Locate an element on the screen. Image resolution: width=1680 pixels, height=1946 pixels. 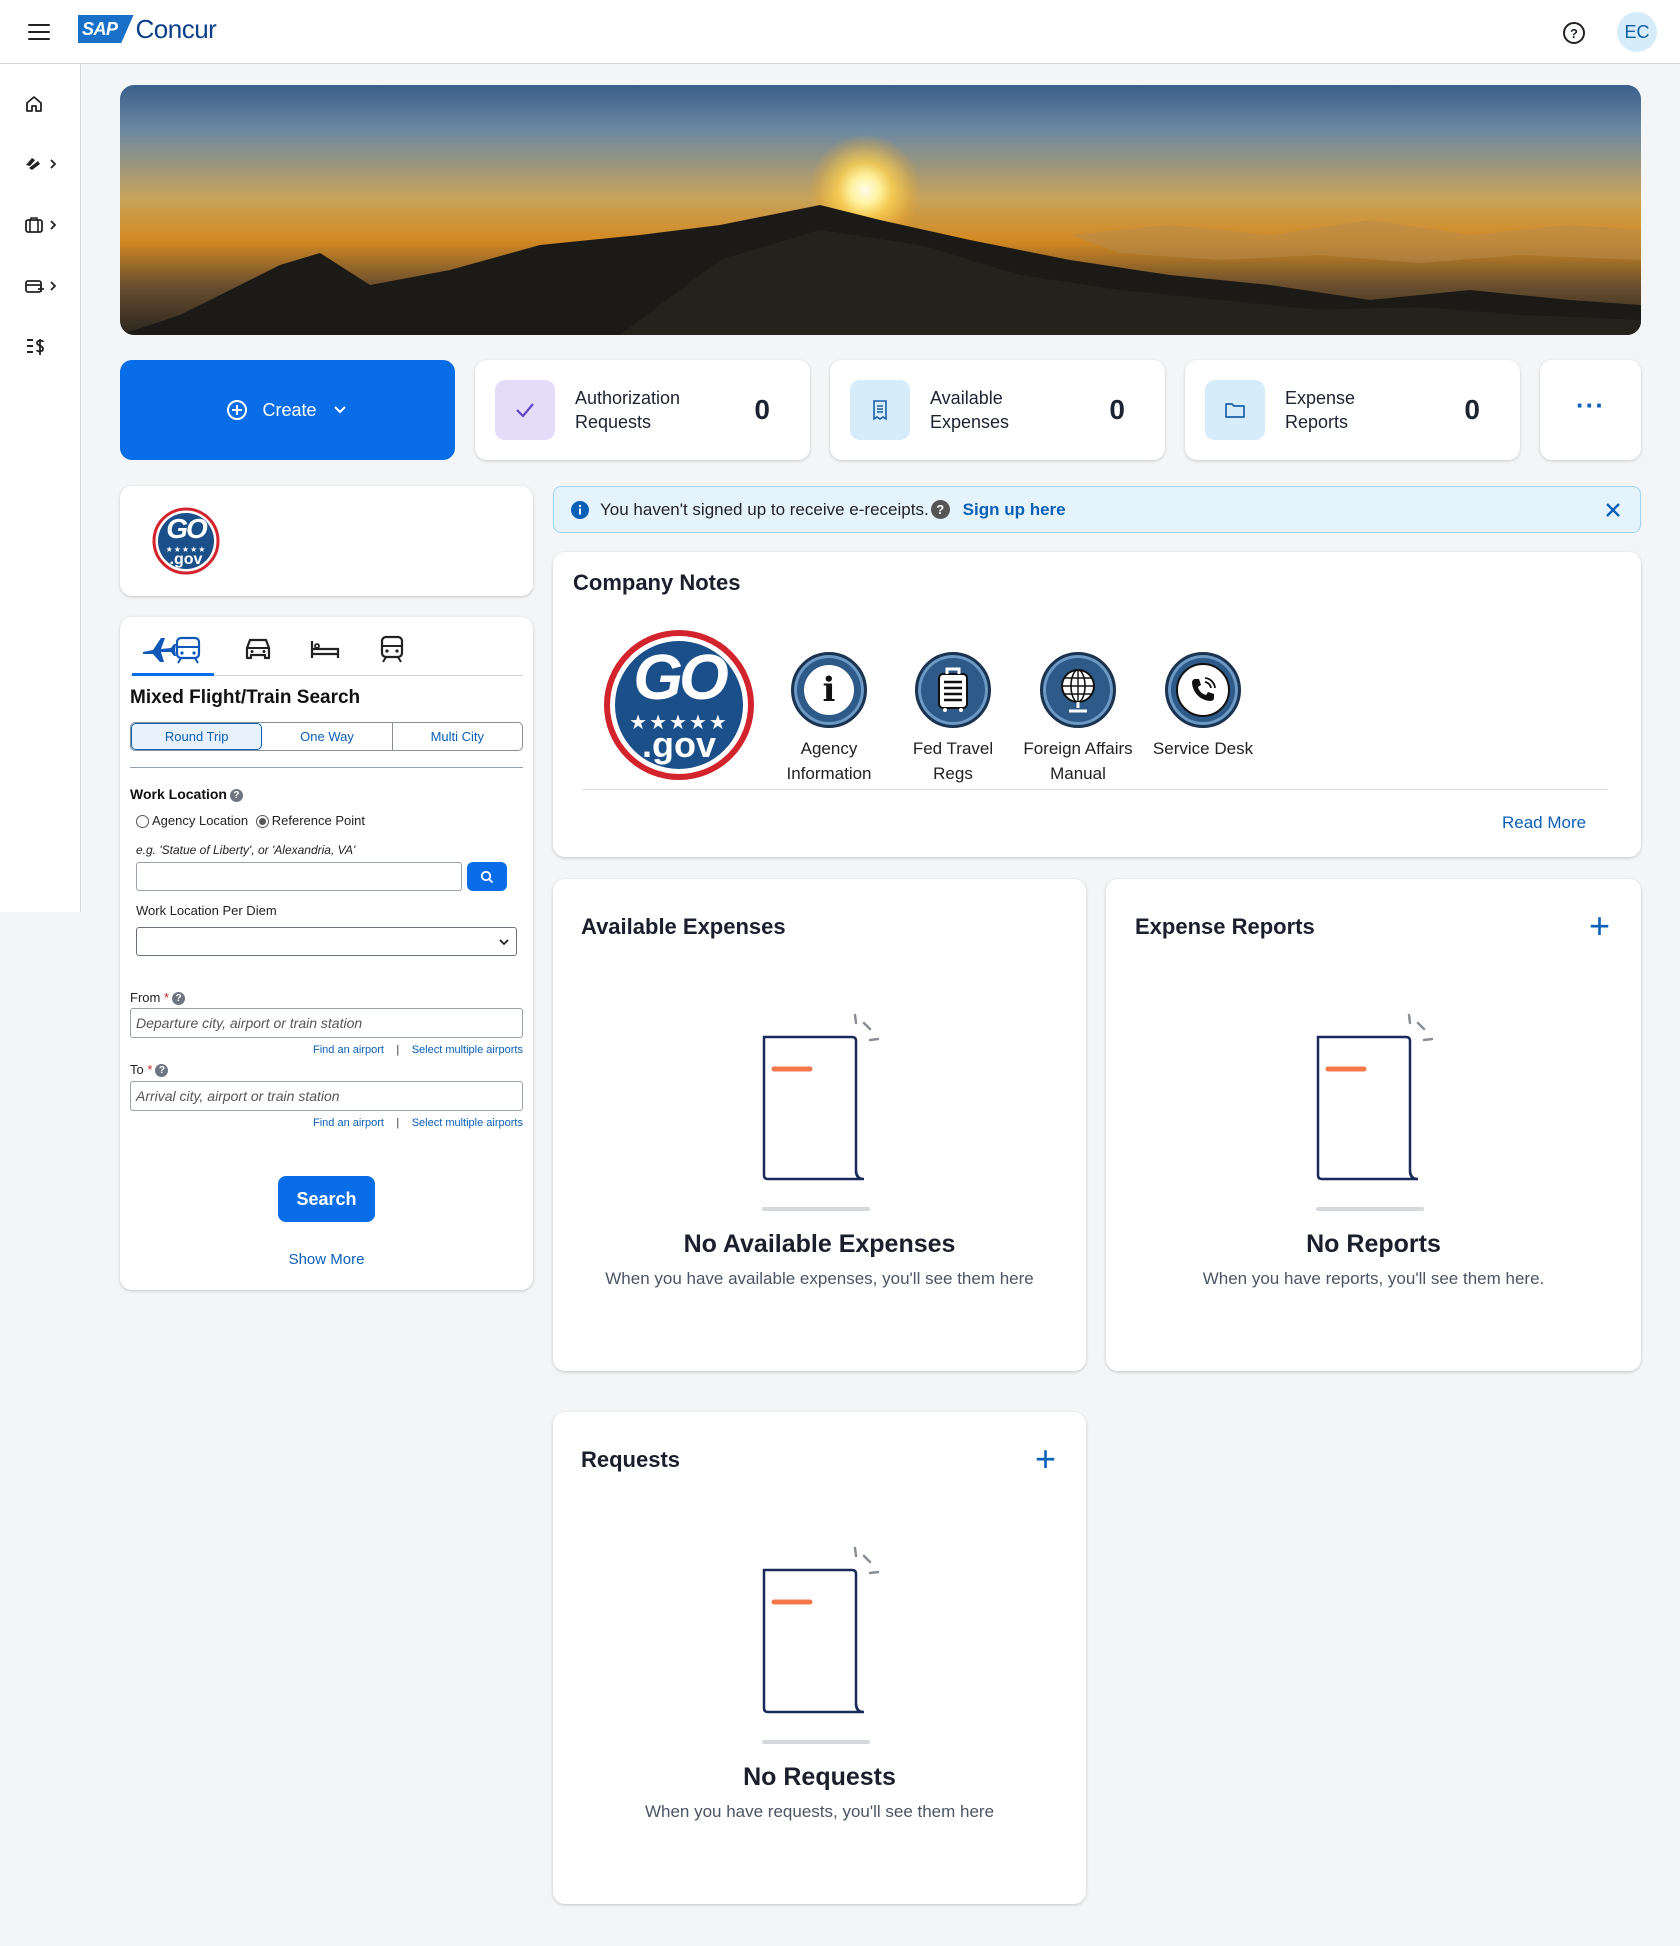
to-placeholder: Arrival city, airport or train station is located at coordinates (238, 1096).